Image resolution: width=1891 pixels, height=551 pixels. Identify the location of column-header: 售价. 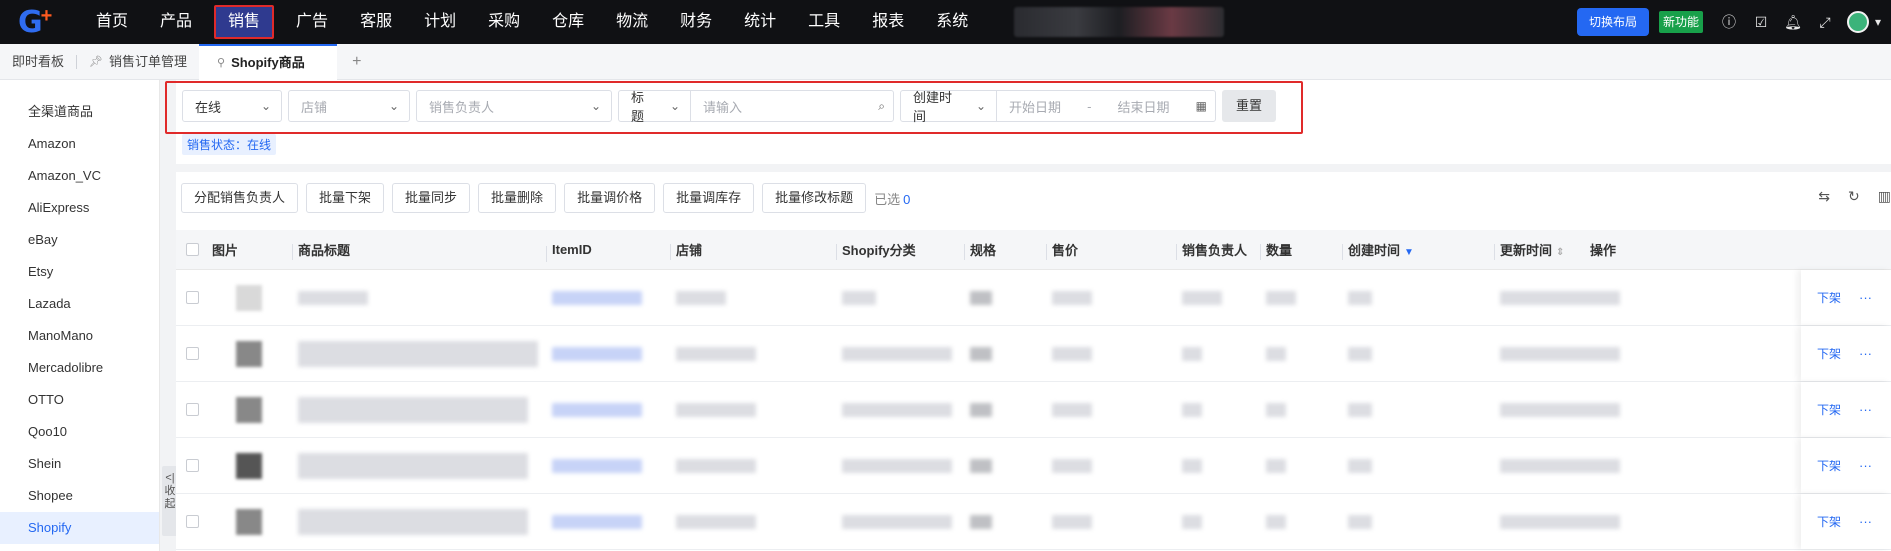
(1111, 250).